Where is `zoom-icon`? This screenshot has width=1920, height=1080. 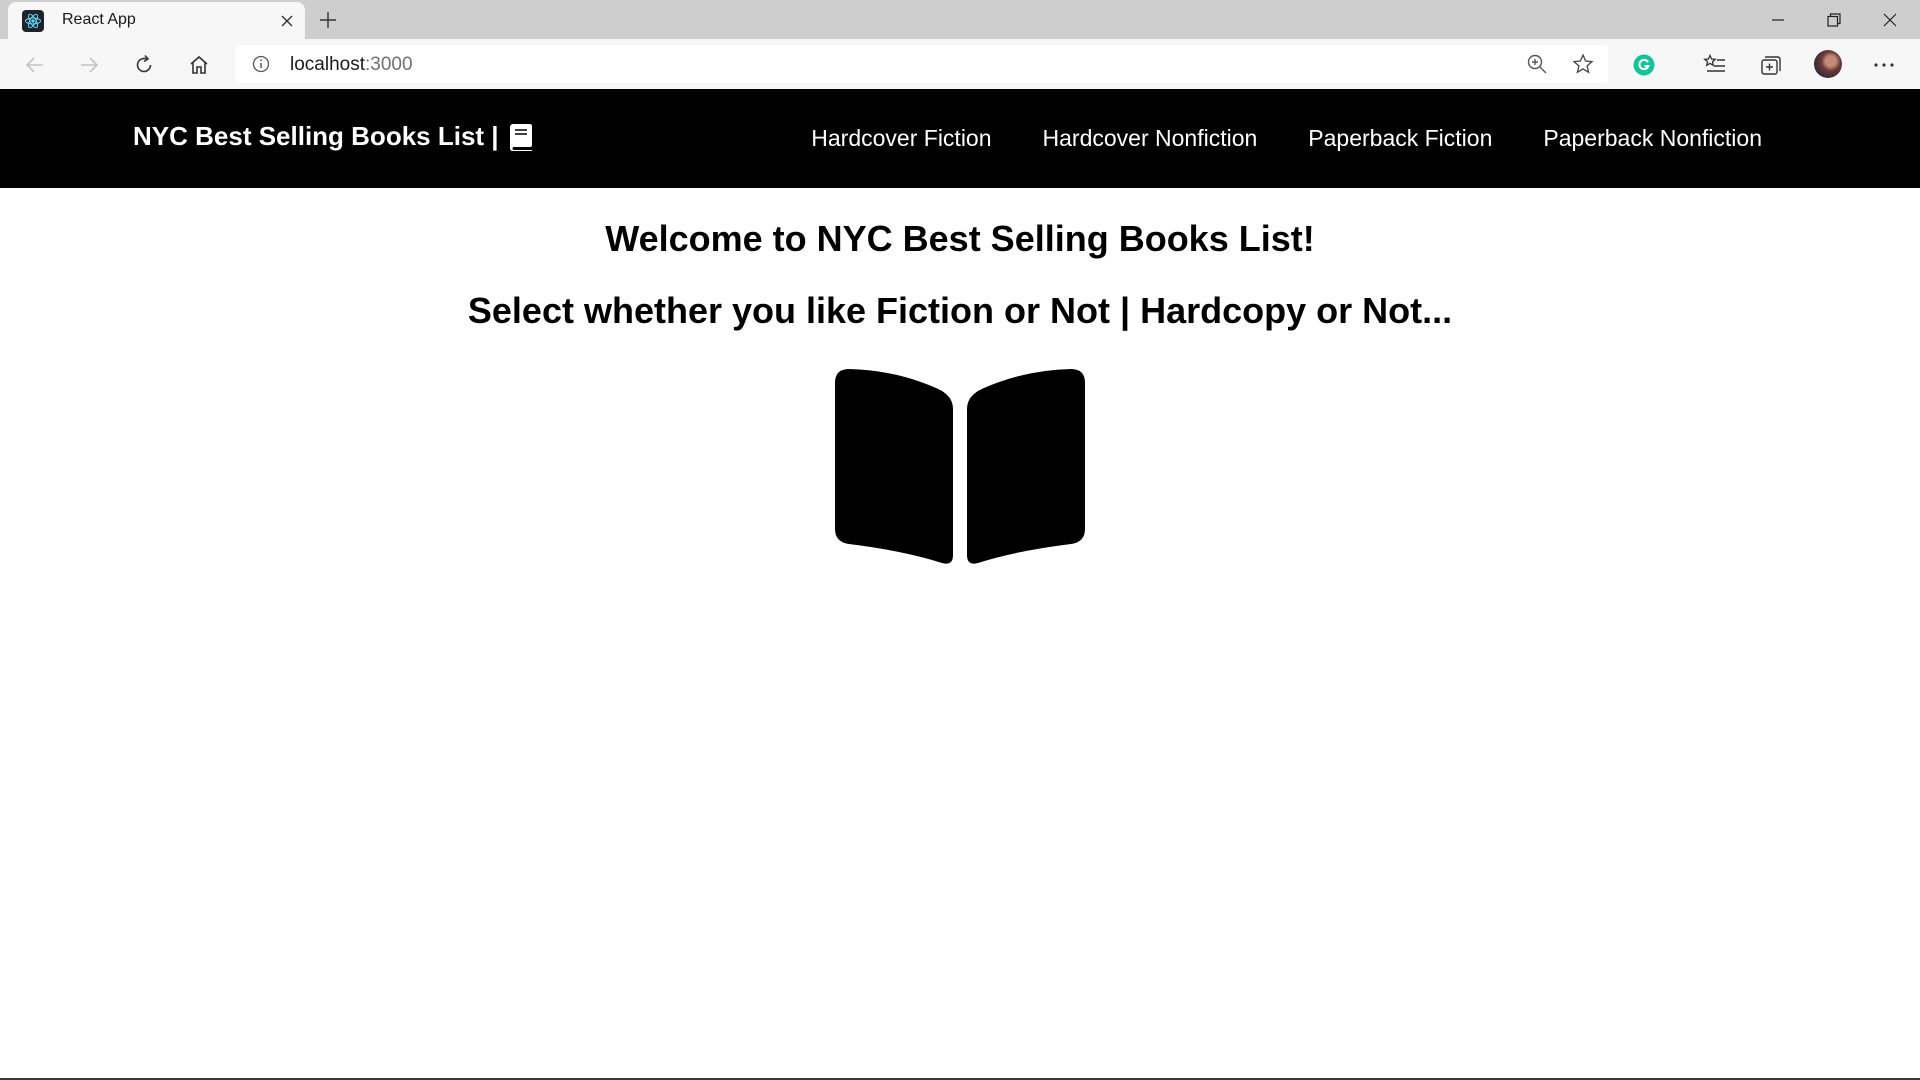 zoom-icon is located at coordinates (1537, 64).